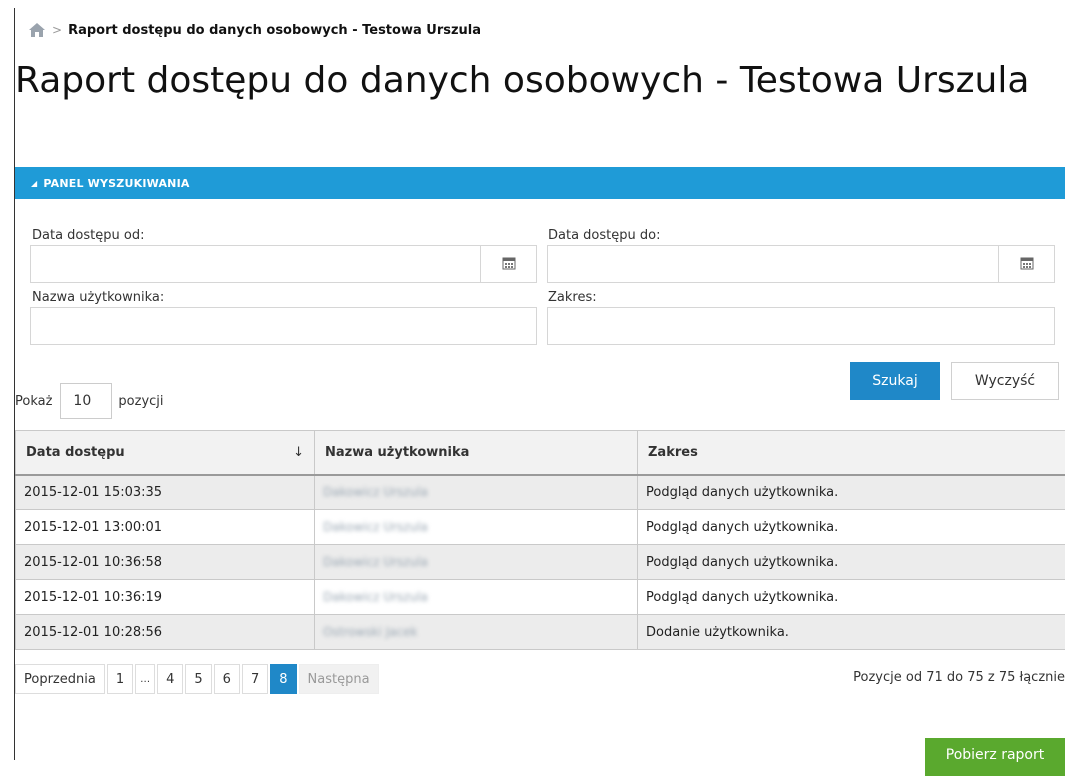 The image size is (1065, 776). What do you see at coordinates (540, 183) in the screenshot?
I see `search-panel-header: ◢ PANEL WYSZUKIWANIA` at bounding box center [540, 183].